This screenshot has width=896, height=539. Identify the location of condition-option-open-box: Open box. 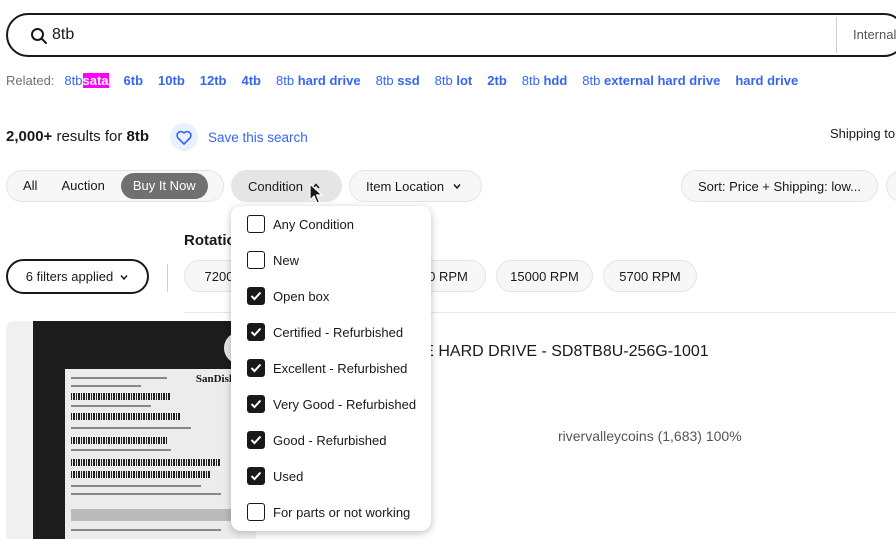
(288, 296).